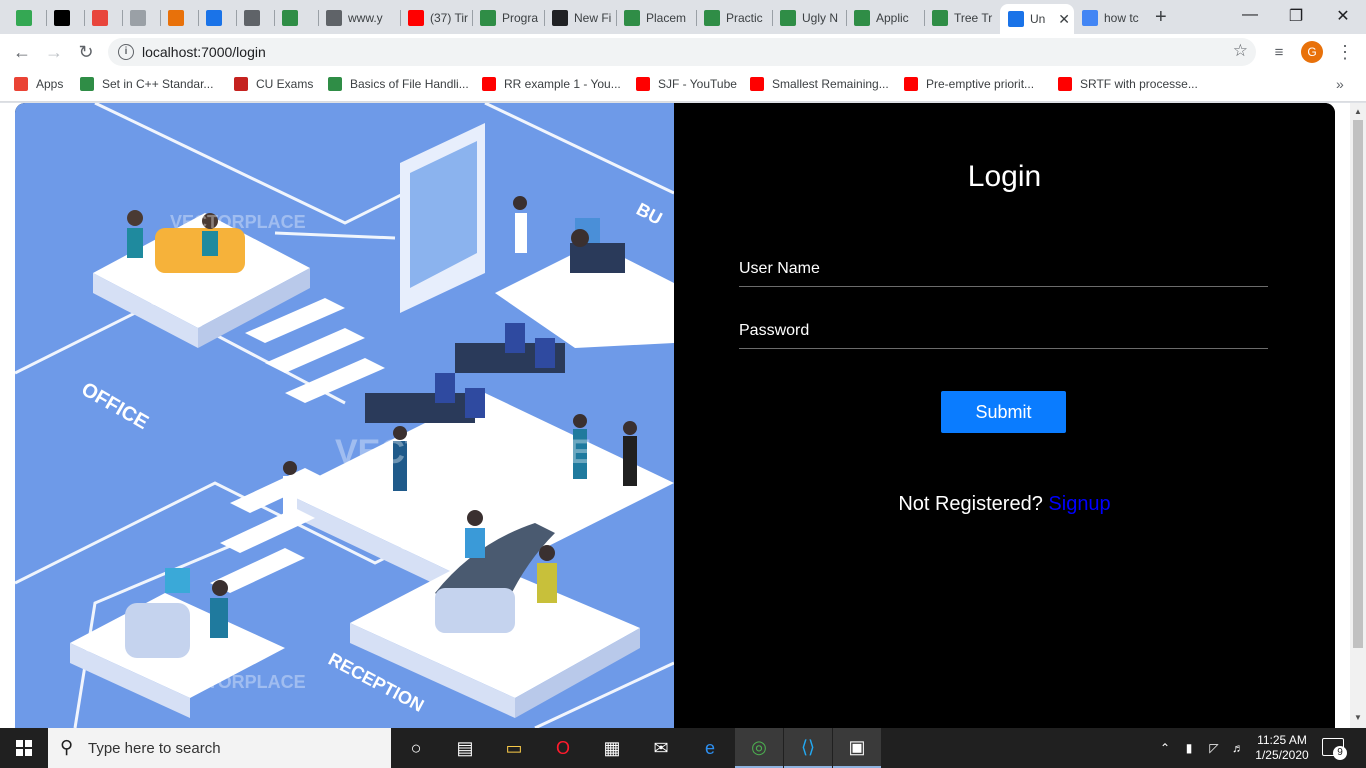 This screenshot has width=1366, height=768. Describe the element at coordinates (697, 84) in the screenshot. I see `bookmark-label: SJF - YouTube` at that location.